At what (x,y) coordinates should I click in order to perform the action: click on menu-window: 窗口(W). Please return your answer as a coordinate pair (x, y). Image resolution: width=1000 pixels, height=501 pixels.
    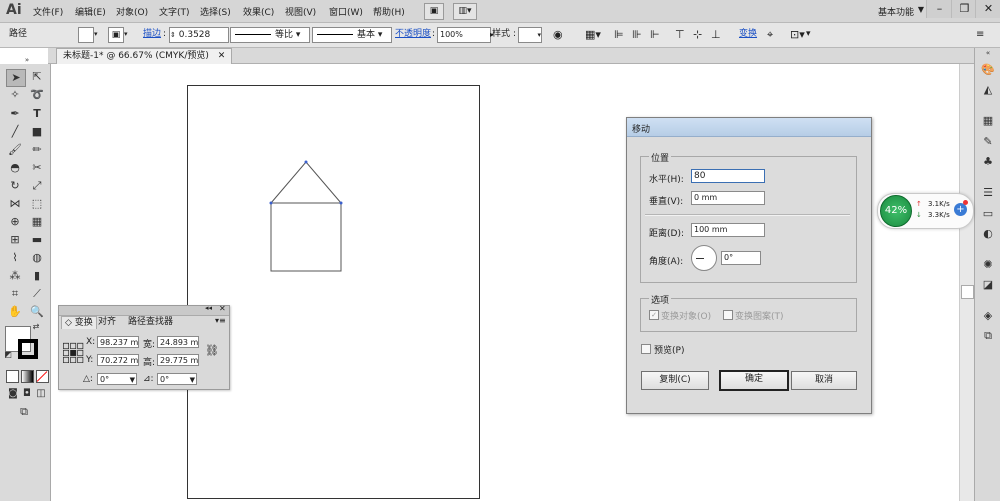
    Looking at the image, I should click on (346, 11).